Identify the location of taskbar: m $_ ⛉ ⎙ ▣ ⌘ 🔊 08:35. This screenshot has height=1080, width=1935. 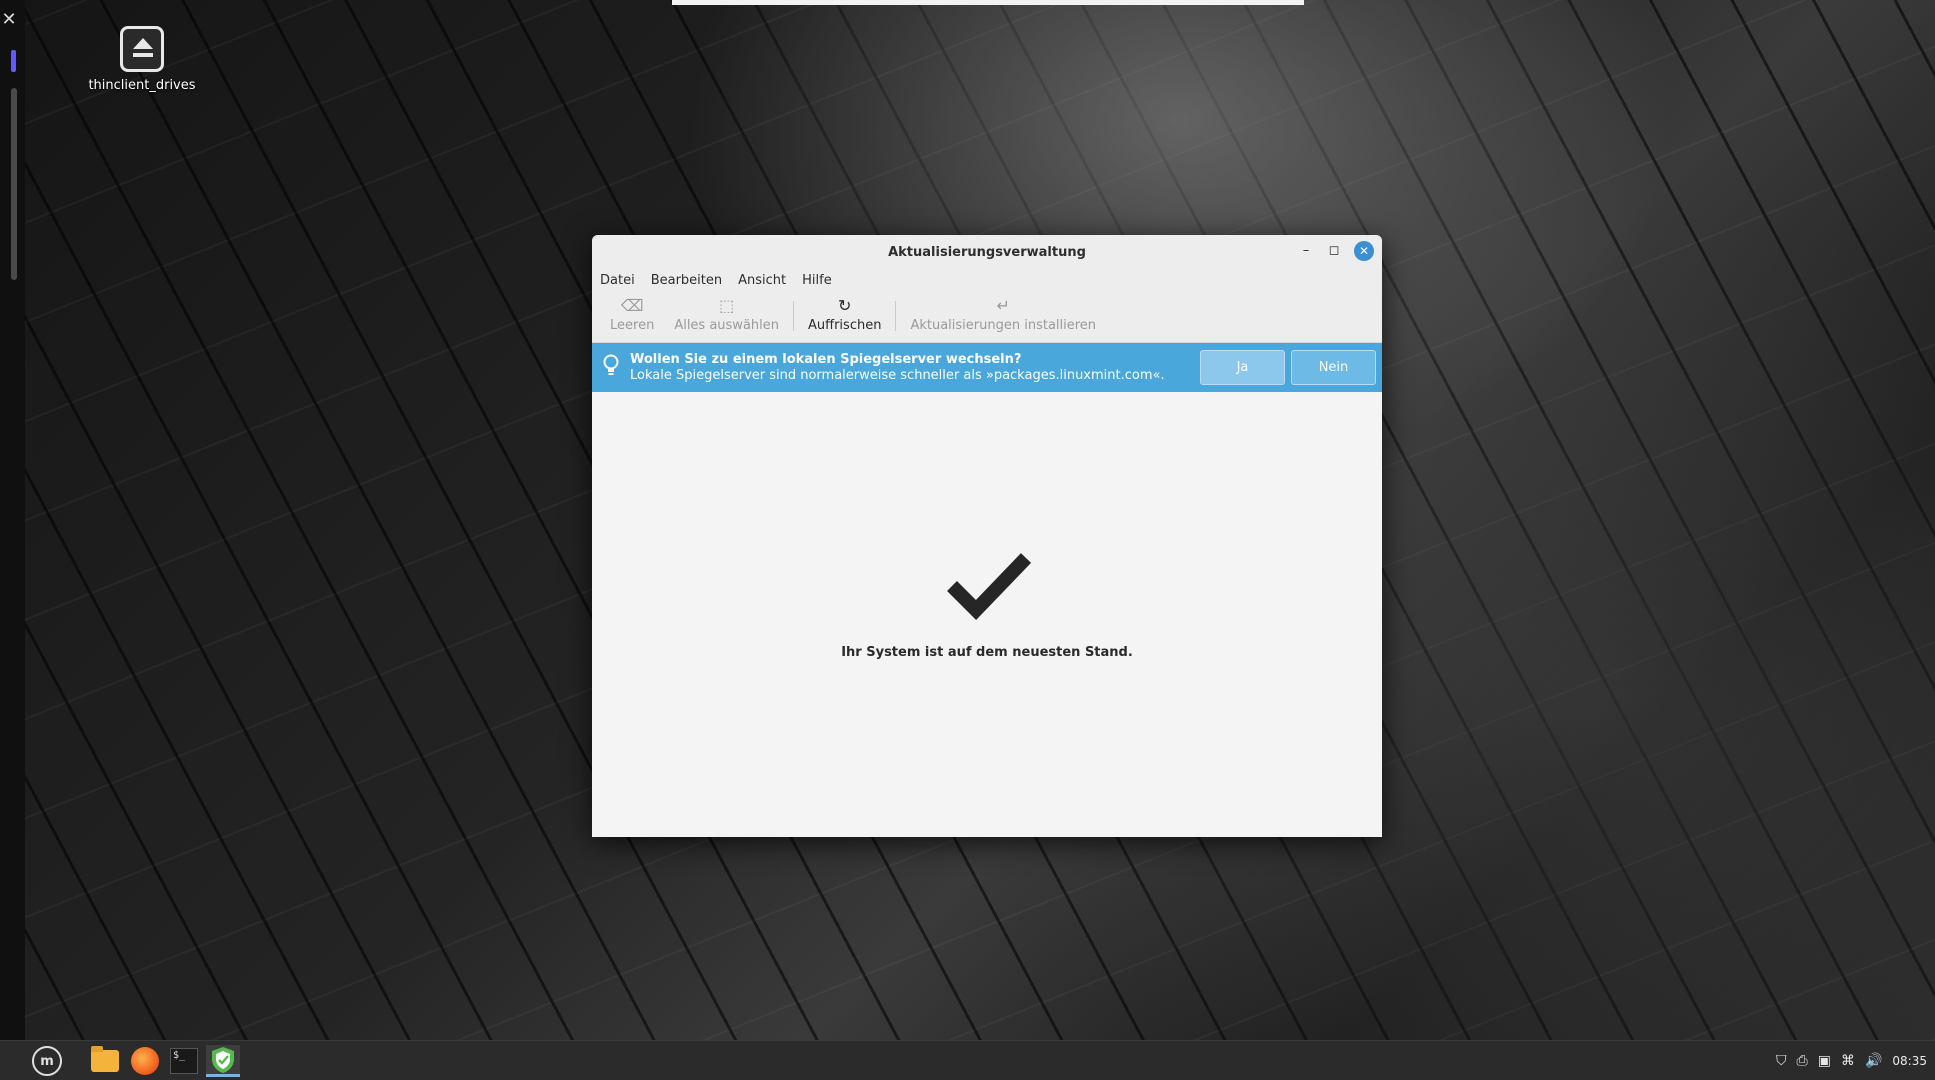
(967, 1060).